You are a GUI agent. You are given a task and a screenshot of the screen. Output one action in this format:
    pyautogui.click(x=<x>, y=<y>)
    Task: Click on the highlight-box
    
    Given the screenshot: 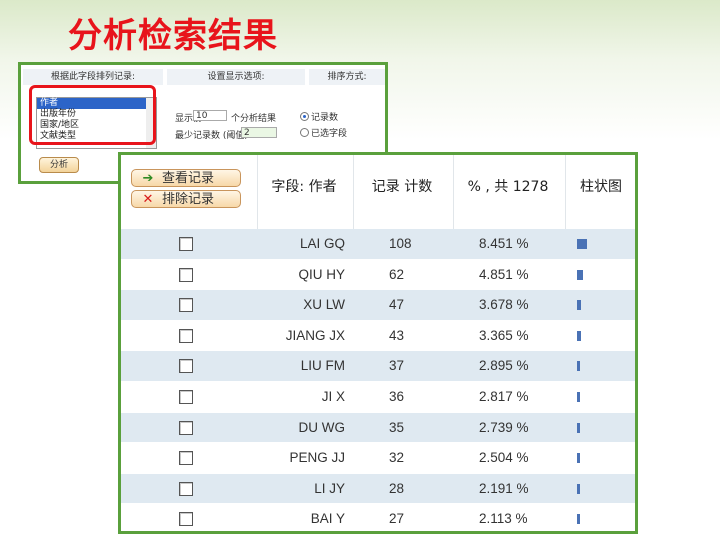 What is the action you would take?
    pyautogui.click(x=92, y=115)
    